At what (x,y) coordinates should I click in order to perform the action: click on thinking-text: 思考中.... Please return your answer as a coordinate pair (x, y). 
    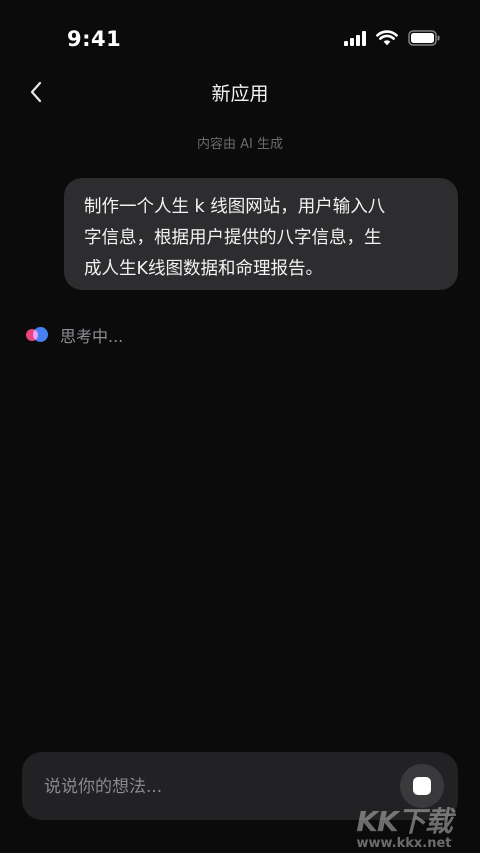
    Looking at the image, I should click on (92, 336).